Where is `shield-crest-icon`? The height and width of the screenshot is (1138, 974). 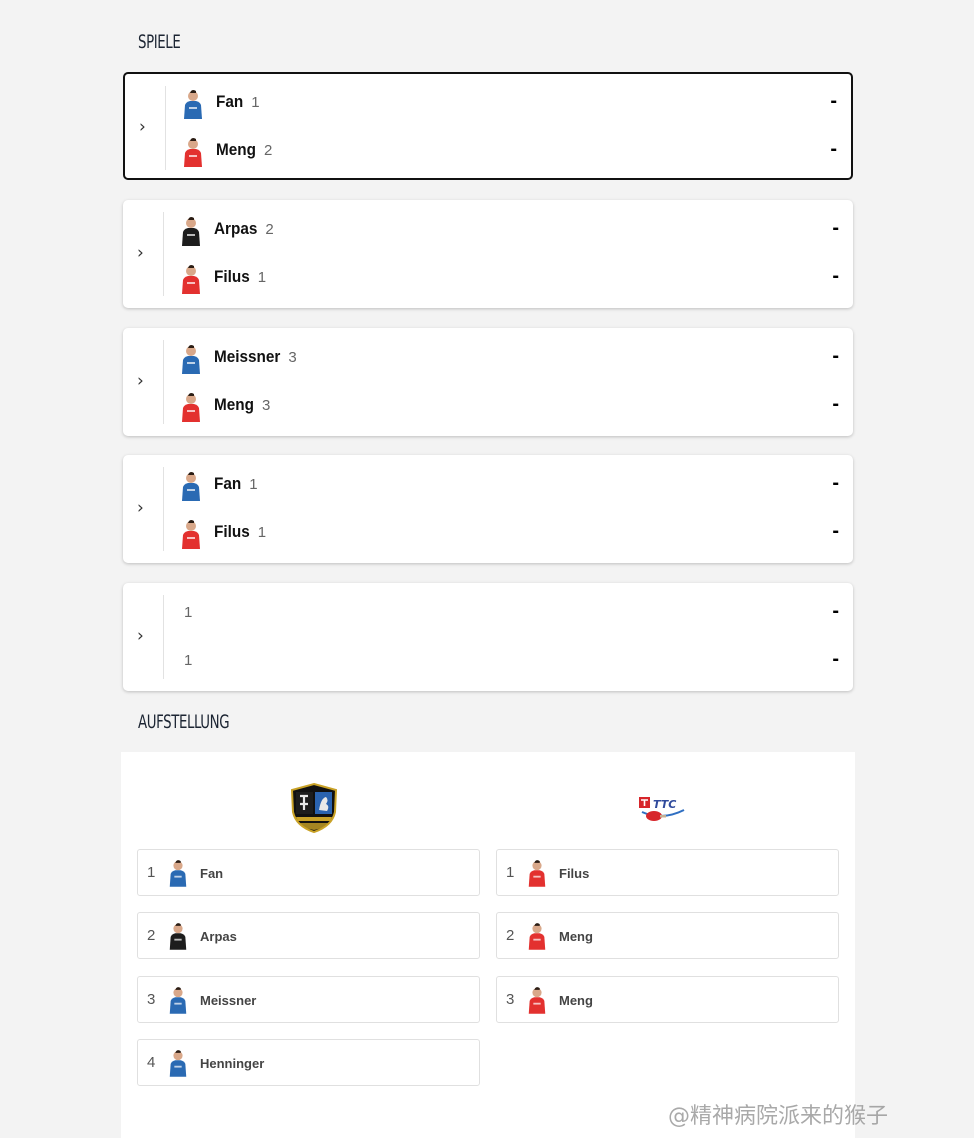
shield-crest-icon is located at coordinates (314, 808).